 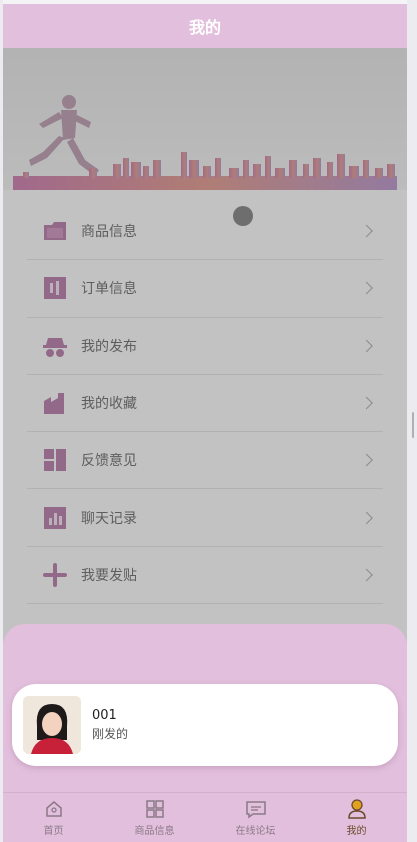 I want to click on sender-name: 001, so click(x=104, y=715).